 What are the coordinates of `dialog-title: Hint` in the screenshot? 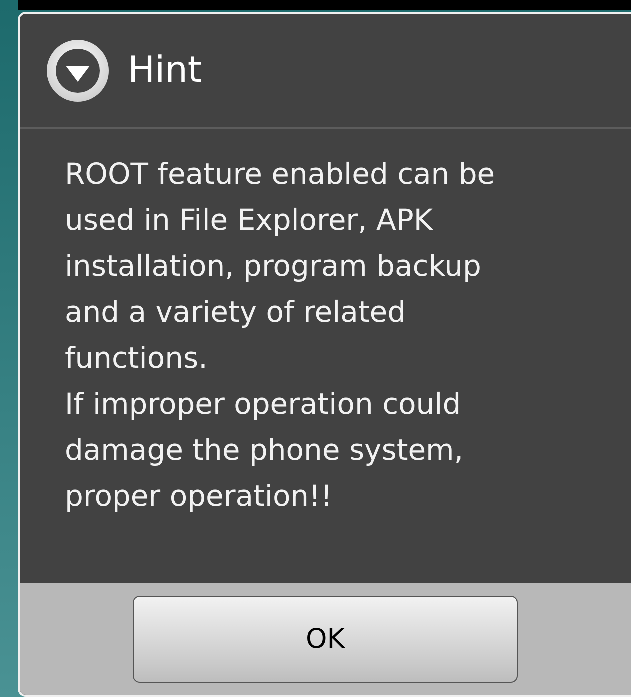 It's located at (165, 70).